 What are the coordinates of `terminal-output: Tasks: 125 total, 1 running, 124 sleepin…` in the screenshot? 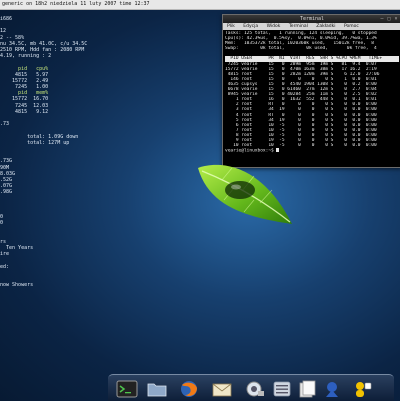 It's located at (311, 92).